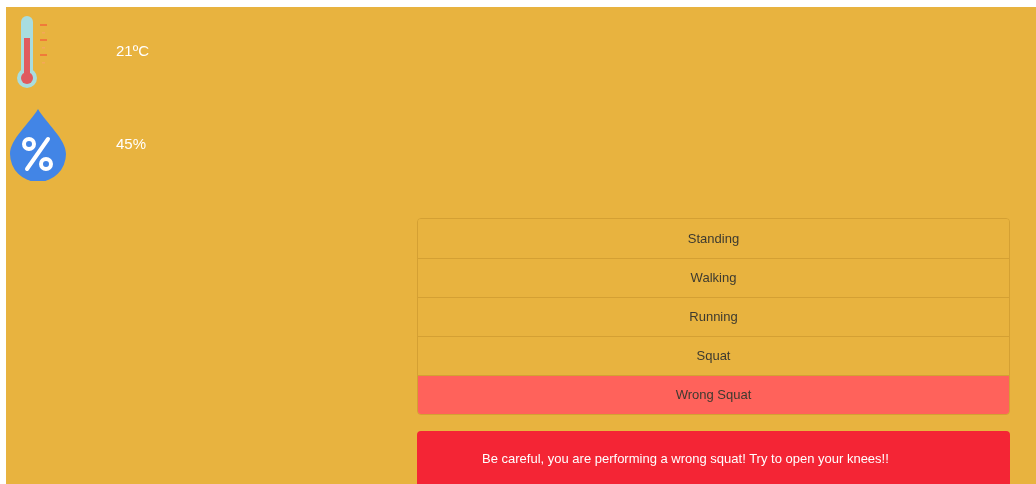  Describe the element at coordinates (713, 394) in the screenshot. I see `activity-item: Wrong Squat` at that location.